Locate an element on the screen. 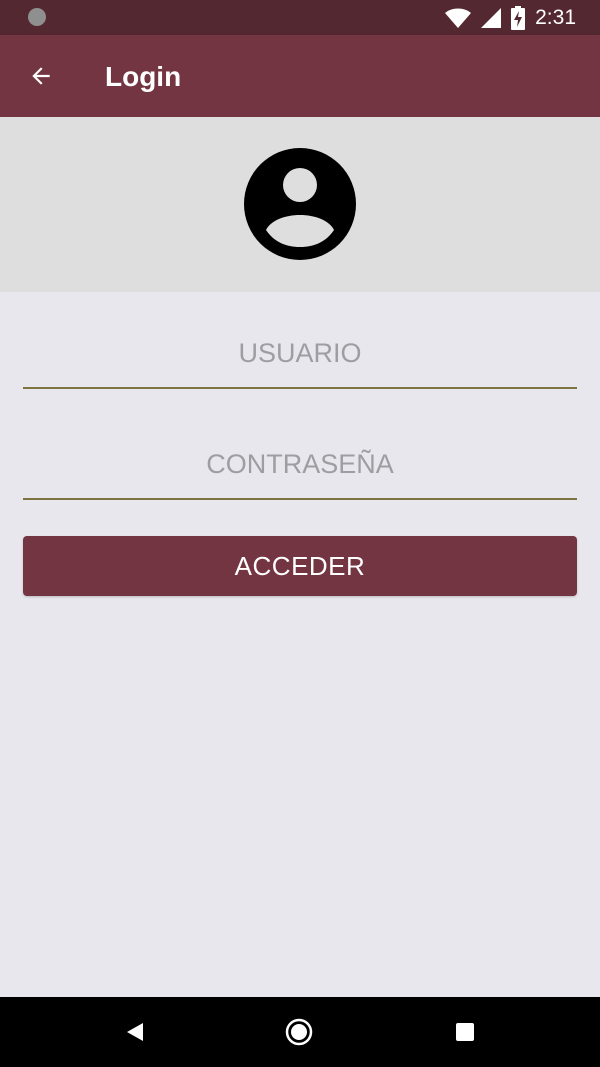 The height and width of the screenshot is (1067, 600). back-button is located at coordinates (41, 76).